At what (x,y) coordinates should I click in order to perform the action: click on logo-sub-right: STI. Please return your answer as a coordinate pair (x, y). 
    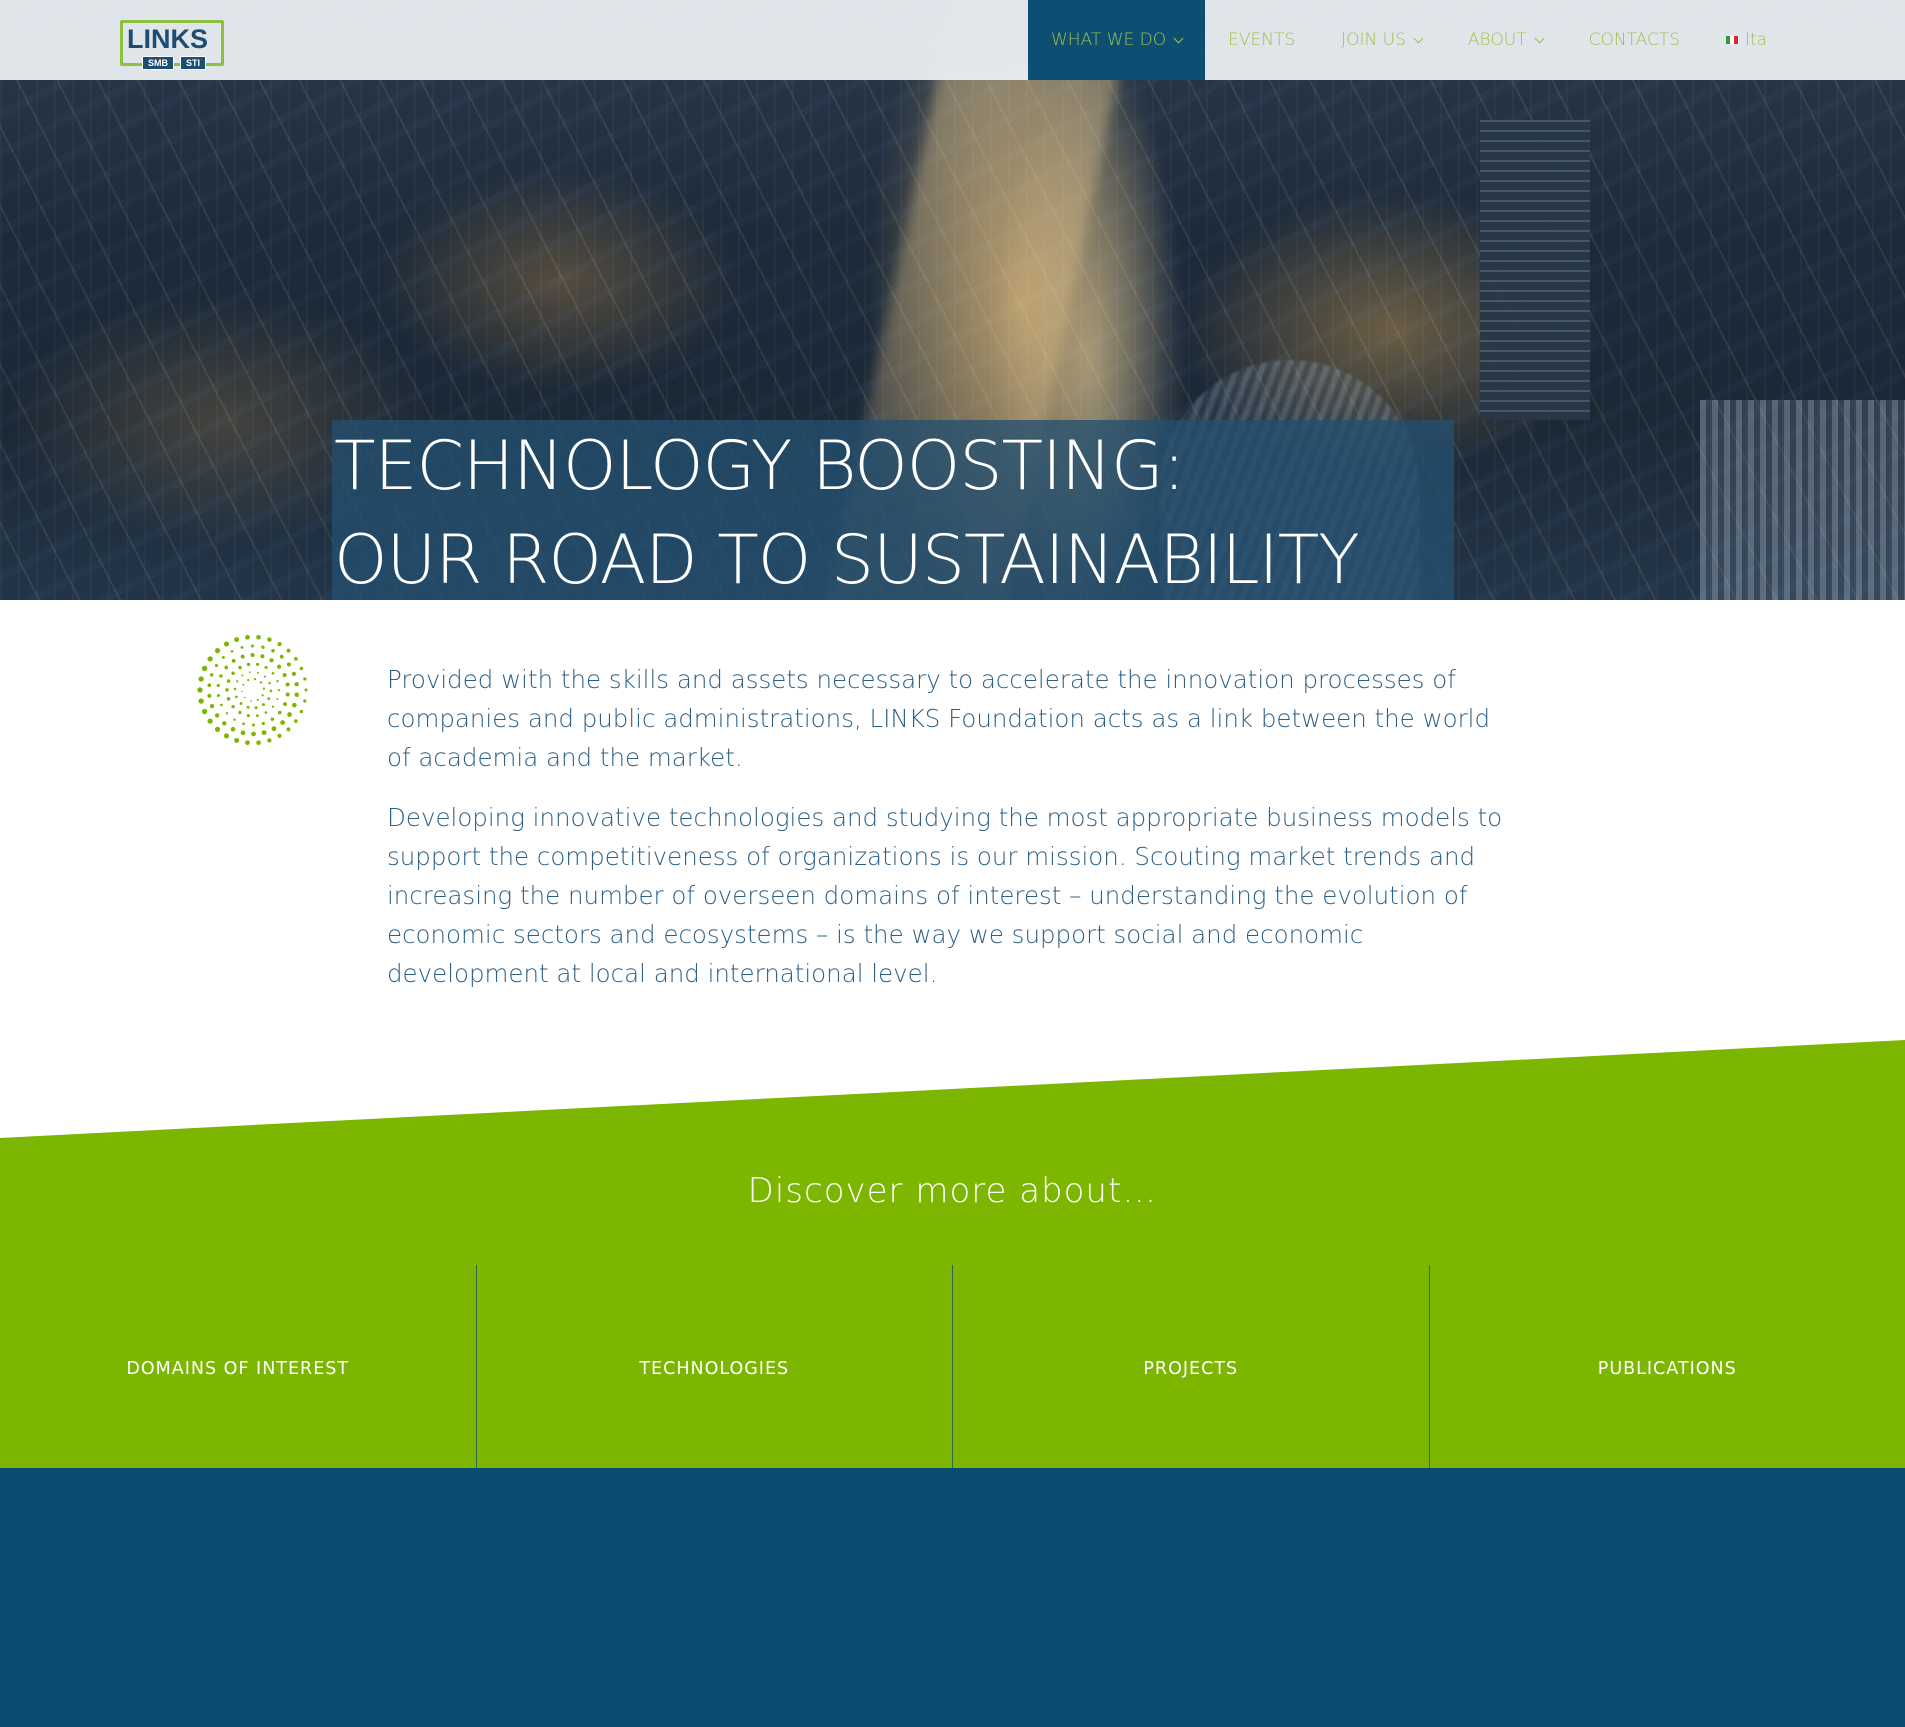
    Looking at the image, I should click on (193, 63).